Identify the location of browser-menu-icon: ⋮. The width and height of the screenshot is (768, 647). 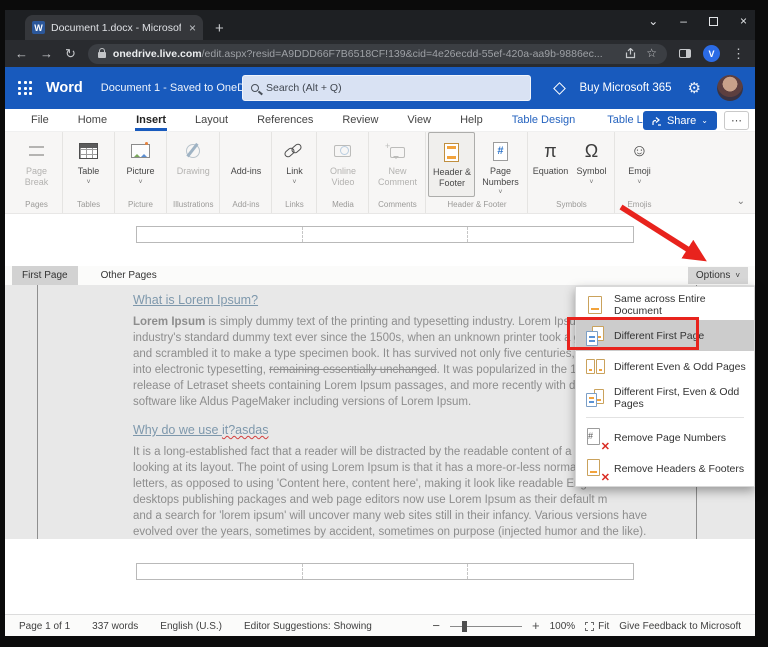
(738, 53).